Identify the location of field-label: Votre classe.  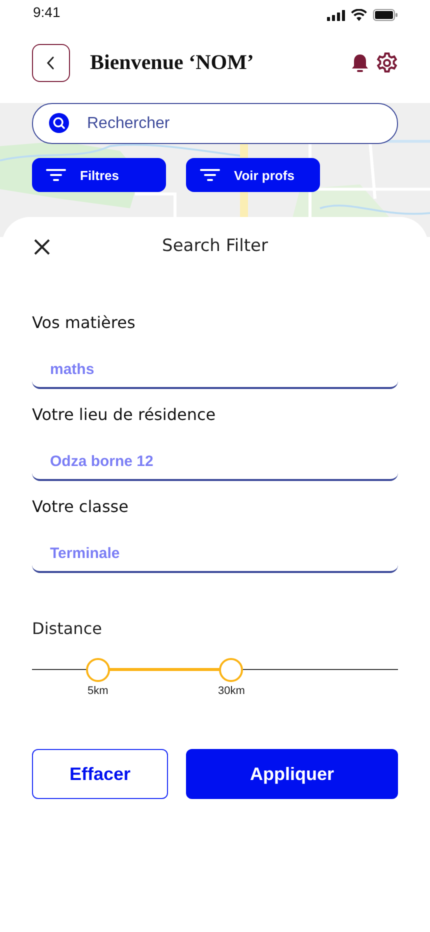
(81, 507).